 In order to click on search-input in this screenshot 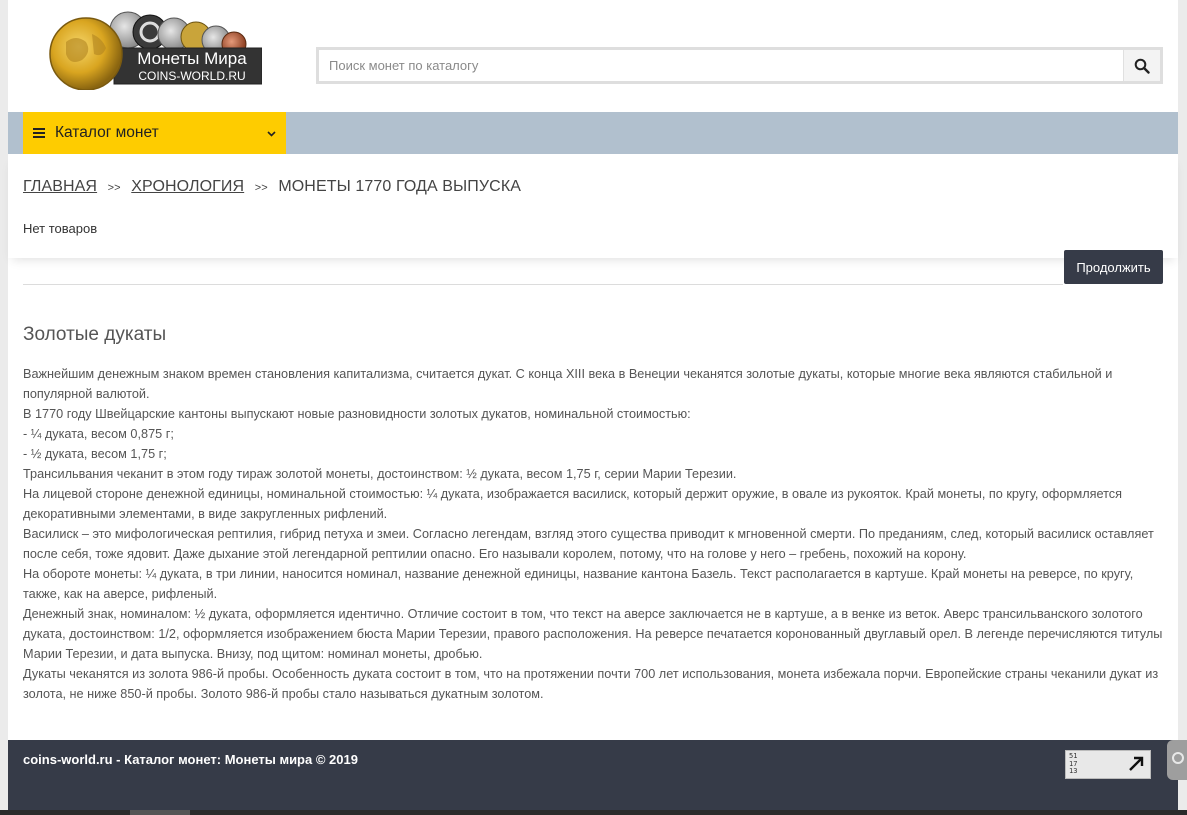, I will do `click(721, 65)`.